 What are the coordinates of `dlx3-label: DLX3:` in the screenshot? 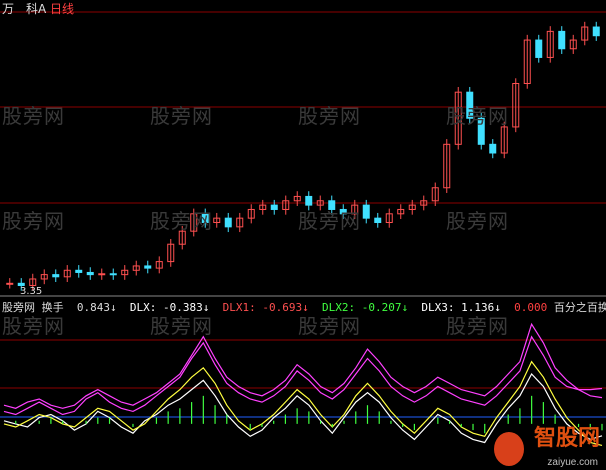 It's located at (438, 307).